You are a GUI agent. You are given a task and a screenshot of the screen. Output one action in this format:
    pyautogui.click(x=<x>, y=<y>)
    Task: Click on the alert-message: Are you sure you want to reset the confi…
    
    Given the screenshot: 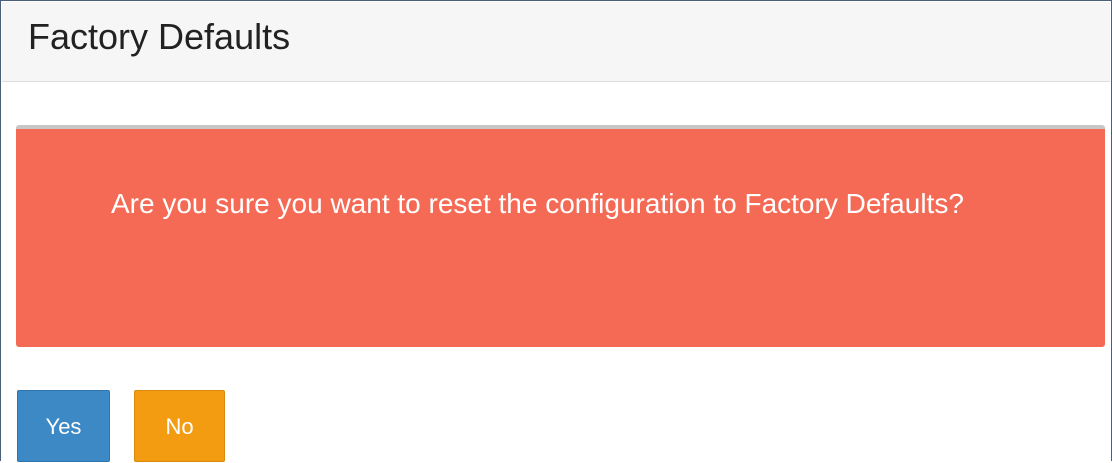 What is the action you would take?
    pyautogui.click(x=537, y=203)
    